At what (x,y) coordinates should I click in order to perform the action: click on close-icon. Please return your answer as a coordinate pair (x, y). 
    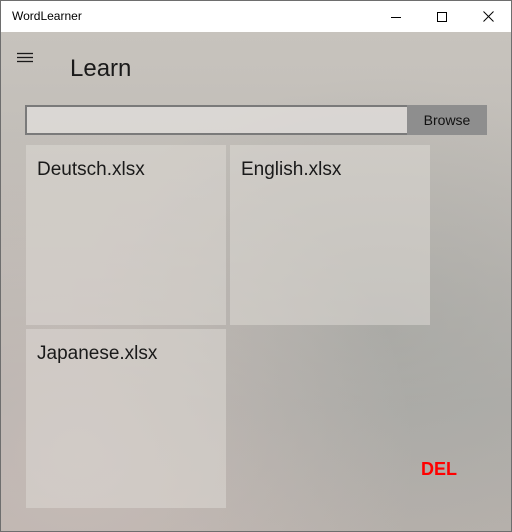
    Looking at the image, I should click on (488, 16).